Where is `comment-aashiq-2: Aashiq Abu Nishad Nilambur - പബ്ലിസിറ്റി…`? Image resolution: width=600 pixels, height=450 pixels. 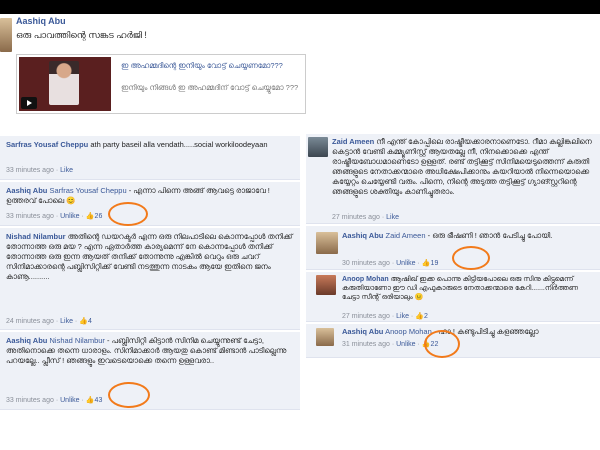 comment-aashiq-2: Aashiq Abu Nishad Nilambur - പബ്ലിസിറ്റി… is located at coordinates (150, 371).